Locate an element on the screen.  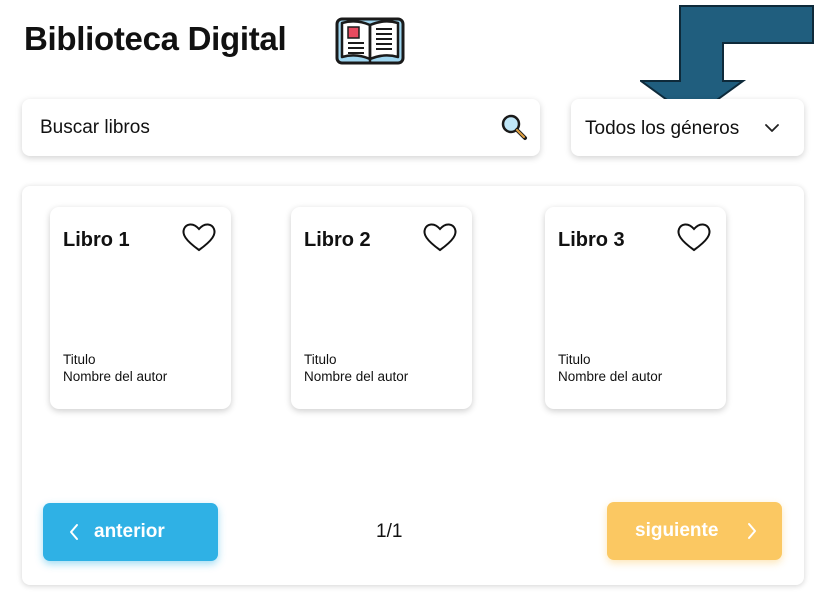
previous-page-button: anterior is located at coordinates (130, 532).